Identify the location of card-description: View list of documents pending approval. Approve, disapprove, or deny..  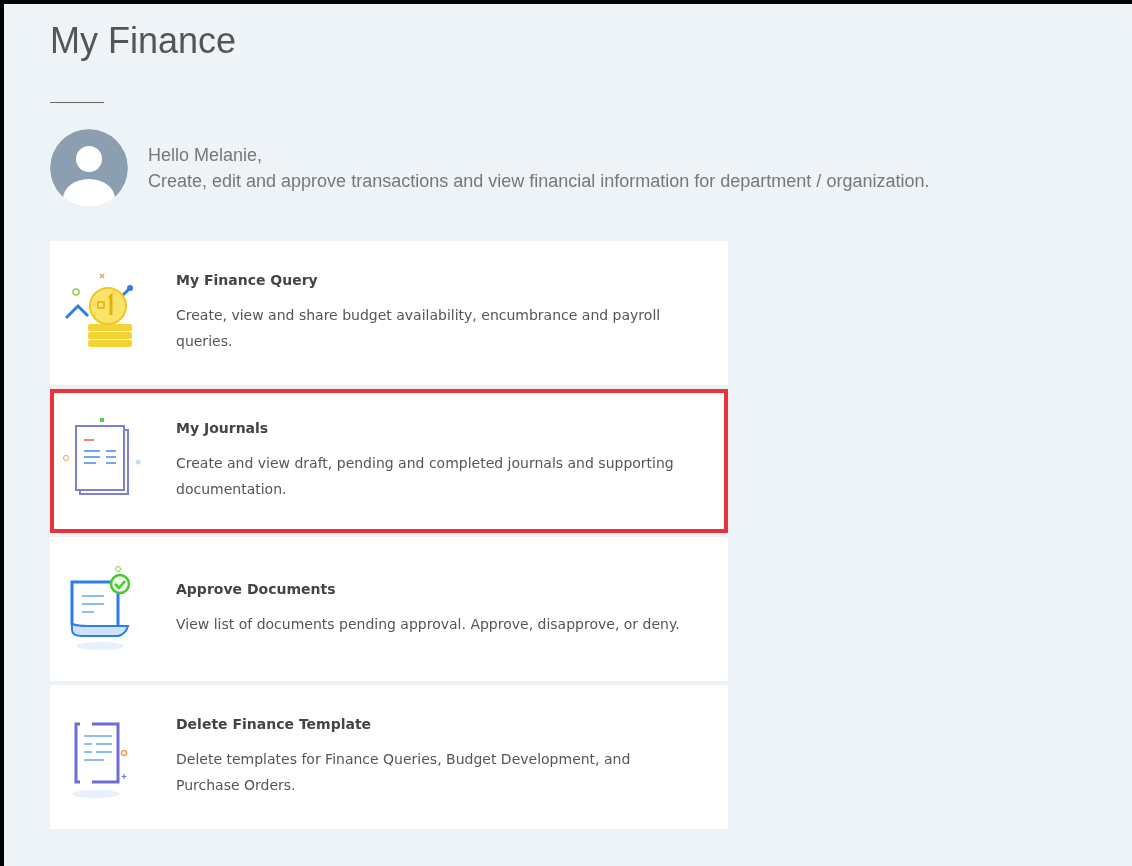
(428, 624).